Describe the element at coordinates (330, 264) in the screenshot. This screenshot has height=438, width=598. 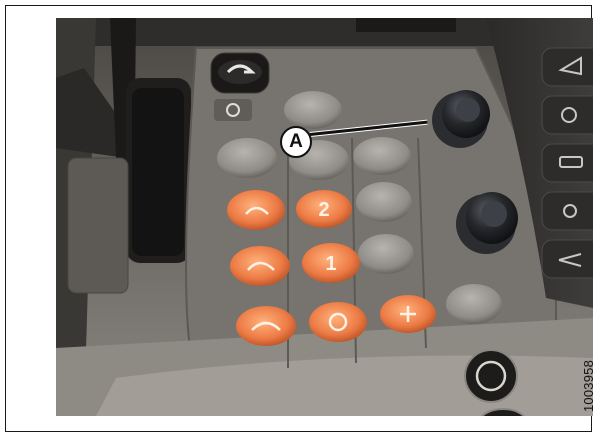
I see `svg-text: 1` at that location.